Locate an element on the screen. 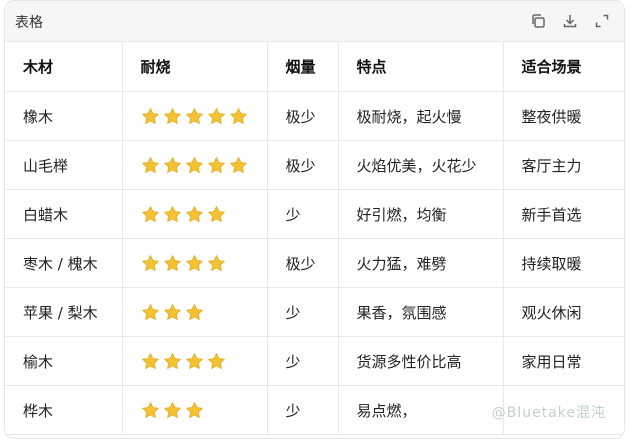  table-header-row: 木材 耐烧 烟量 特点 适合场景 is located at coordinates (314, 67).